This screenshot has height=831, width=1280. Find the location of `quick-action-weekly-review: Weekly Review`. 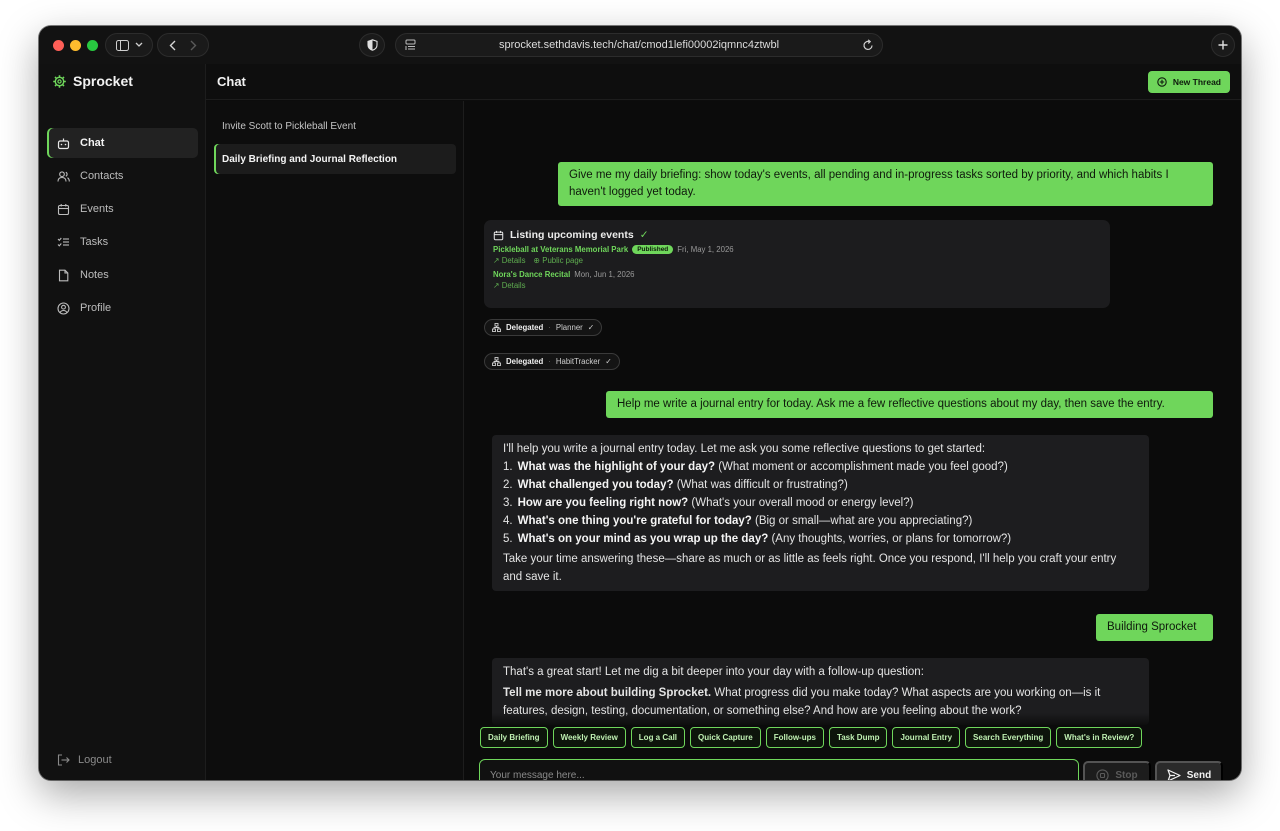

quick-action-weekly-review: Weekly Review is located at coordinates (589, 737).